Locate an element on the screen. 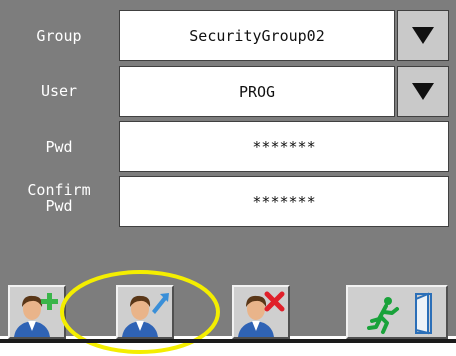 The width and height of the screenshot is (456, 356). user-delete-icon is located at coordinates (261, 314).